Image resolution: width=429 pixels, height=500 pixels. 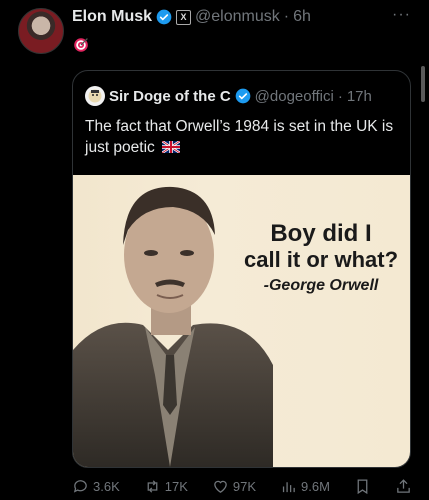 I want to click on share-button, so click(x=403, y=486).